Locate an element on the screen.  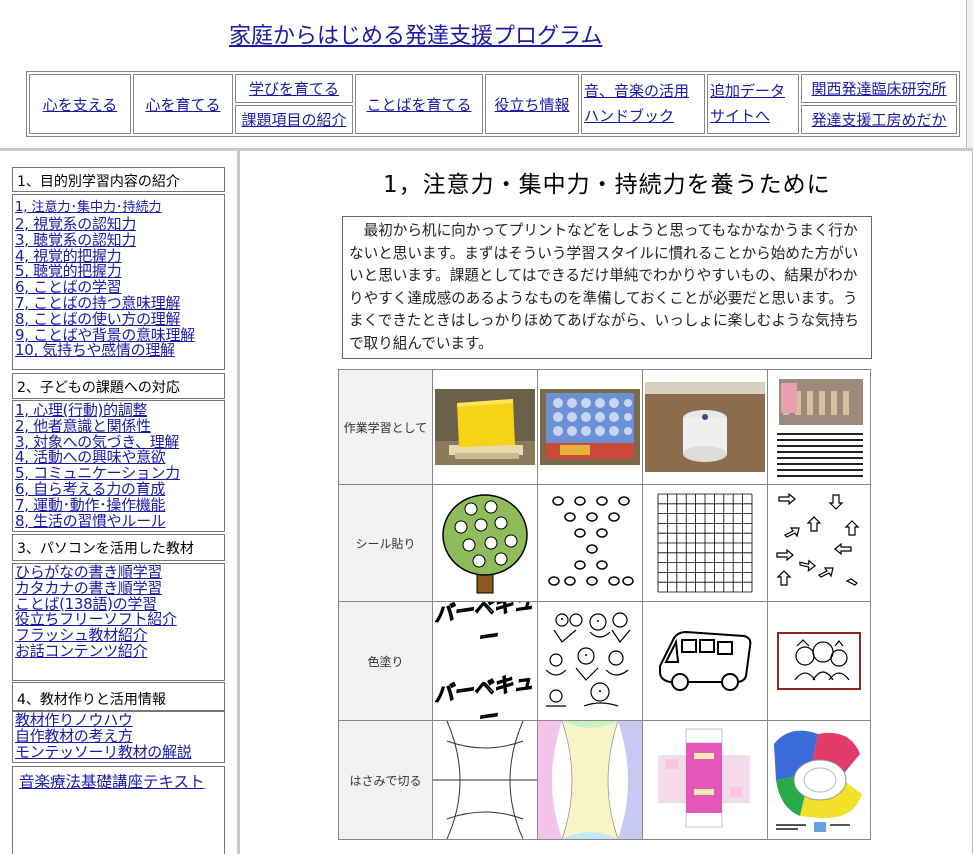
color-shape-image is located at coordinates (819, 780).